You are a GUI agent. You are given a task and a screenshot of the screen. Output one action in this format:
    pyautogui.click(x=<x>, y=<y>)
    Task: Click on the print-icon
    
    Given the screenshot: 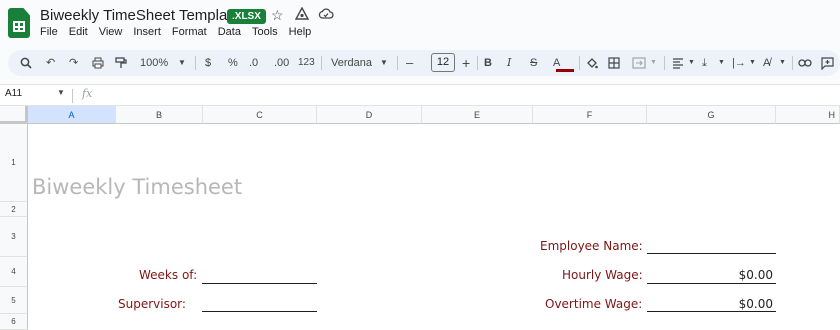 What is the action you would take?
    pyautogui.click(x=98, y=63)
    